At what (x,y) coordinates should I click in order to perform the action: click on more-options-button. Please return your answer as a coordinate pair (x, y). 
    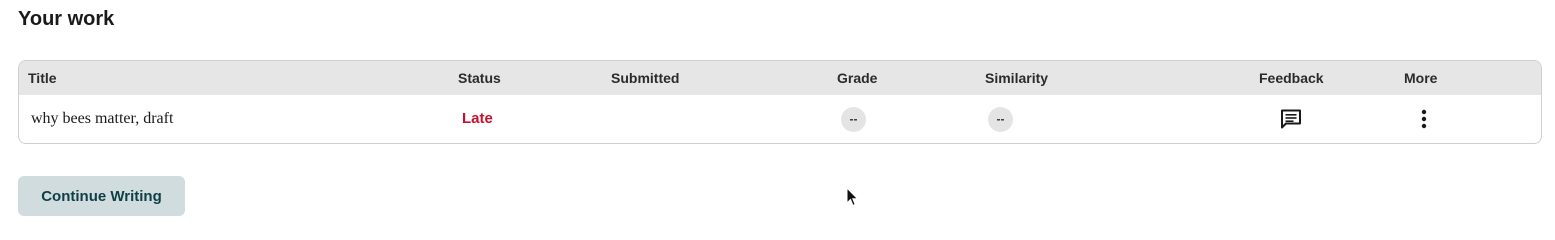
    Looking at the image, I should click on (1424, 119).